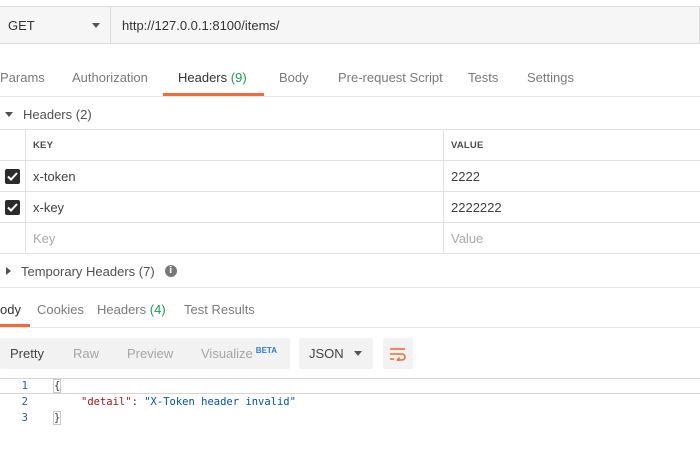 Image resolution: width=700 pixels, height=465 pixels. What do you see at coordinates (78, 271) in the screenshot?
I see `temporary-headers-title: Temporary Headers` at bounding box center [78, 271].